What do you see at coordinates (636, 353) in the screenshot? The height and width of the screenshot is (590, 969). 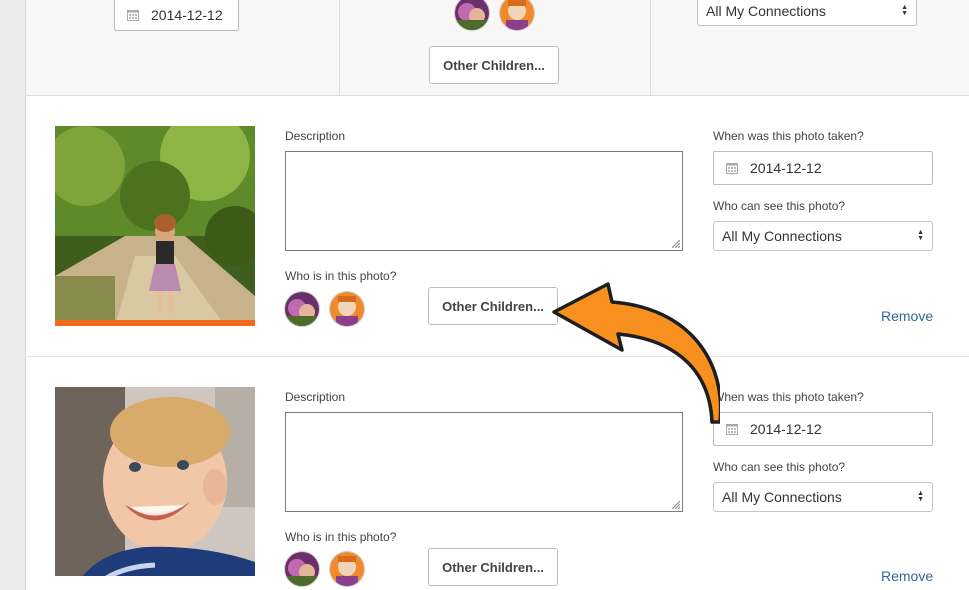 I see `callout-arrow-icon` at bounding box center [636, 353].